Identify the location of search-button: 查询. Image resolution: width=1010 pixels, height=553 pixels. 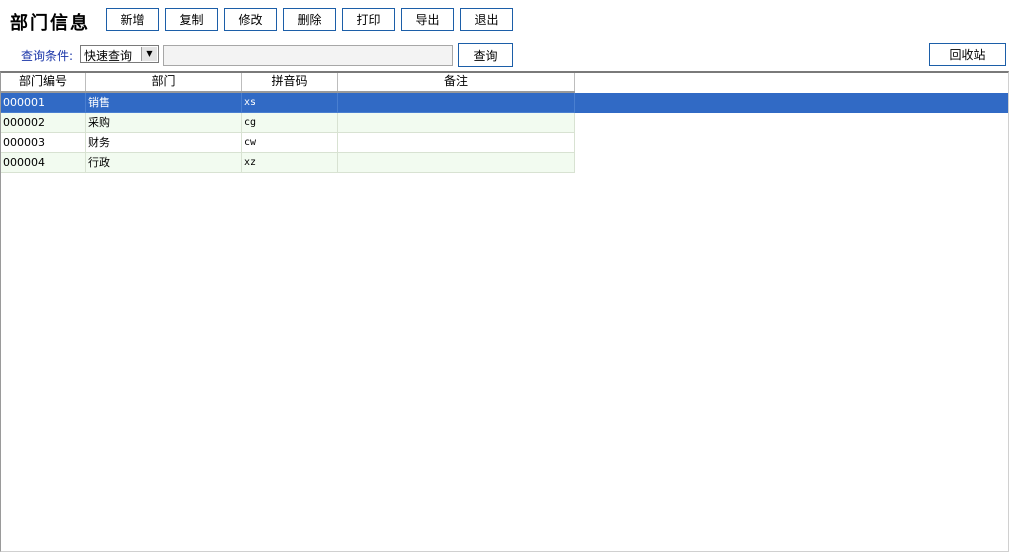
(485, 55).